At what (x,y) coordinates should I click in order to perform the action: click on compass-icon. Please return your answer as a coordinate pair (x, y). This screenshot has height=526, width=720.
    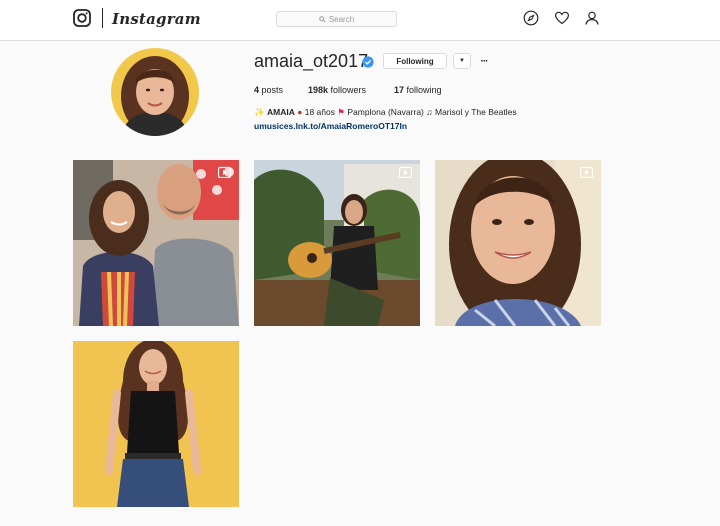
    Looking at the image, I should click on (531, 18).